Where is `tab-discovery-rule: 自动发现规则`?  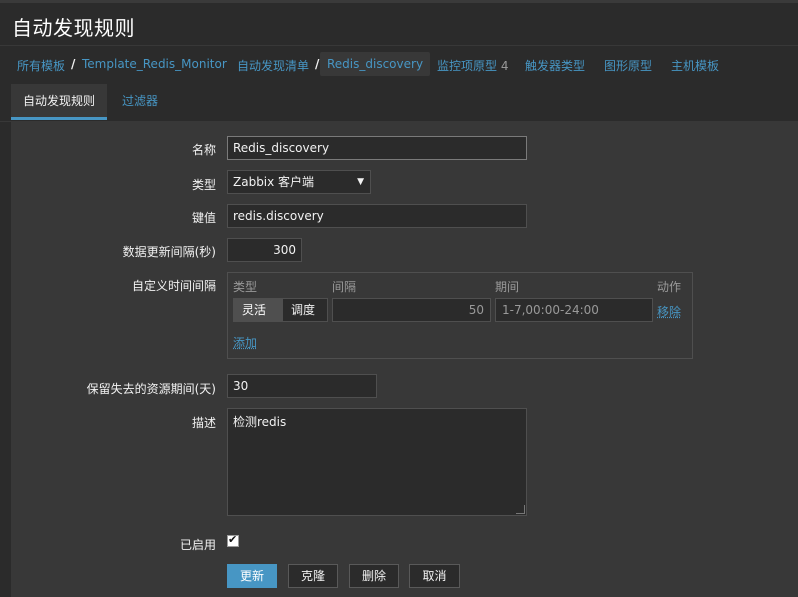
tab-discovery-rule: 自动发现规则 is located at coordinates (59, 102).